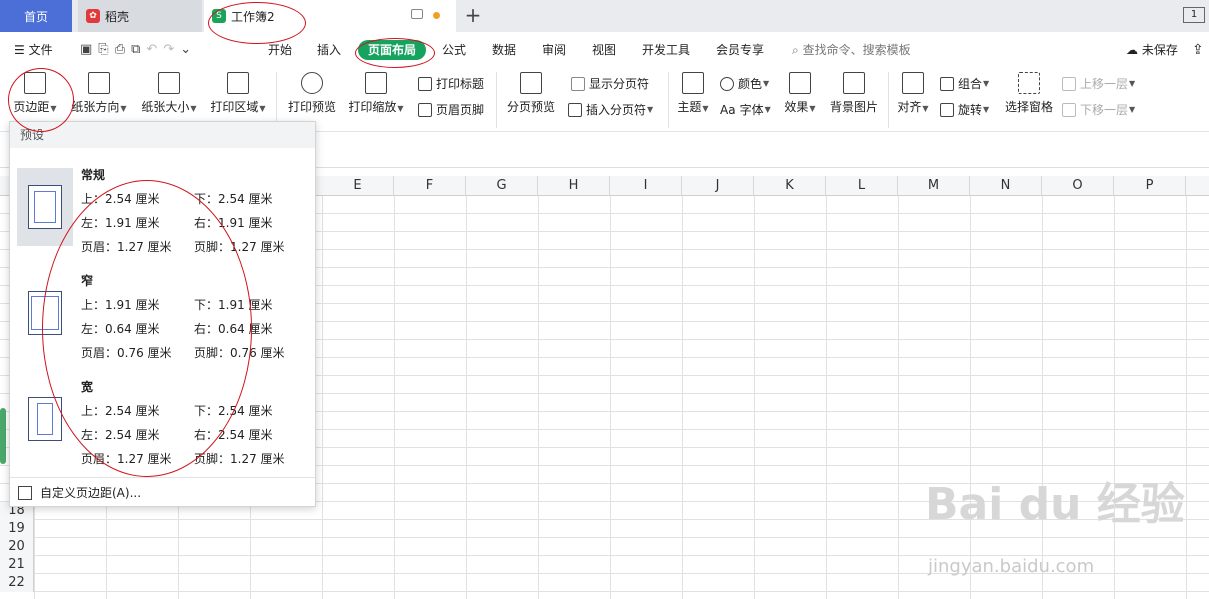 Image resolution: width=1209 pixels, height=599 pixels. What do you see at coordinates (1006, 186) in the screenshot?
I see `column-n: N` at bounding box center [1006, 186].